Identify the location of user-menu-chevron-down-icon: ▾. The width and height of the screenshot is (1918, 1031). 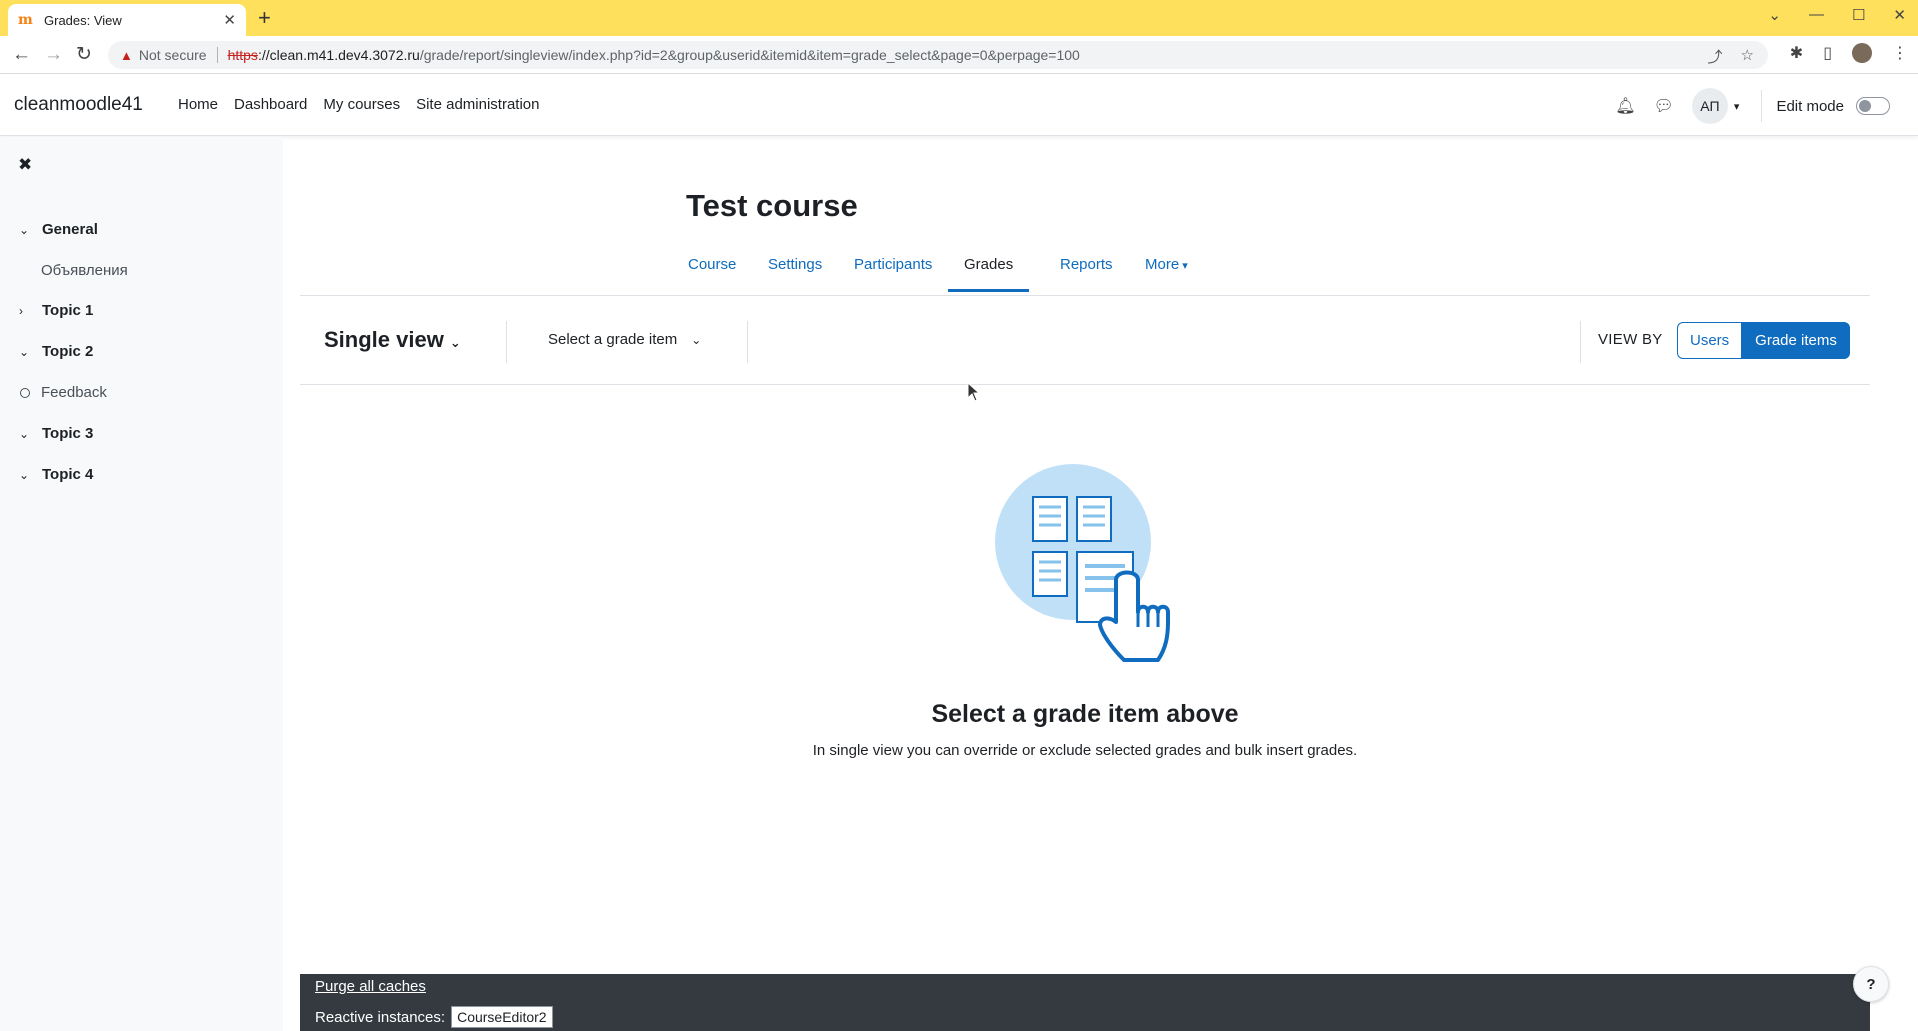
(1737, 106).